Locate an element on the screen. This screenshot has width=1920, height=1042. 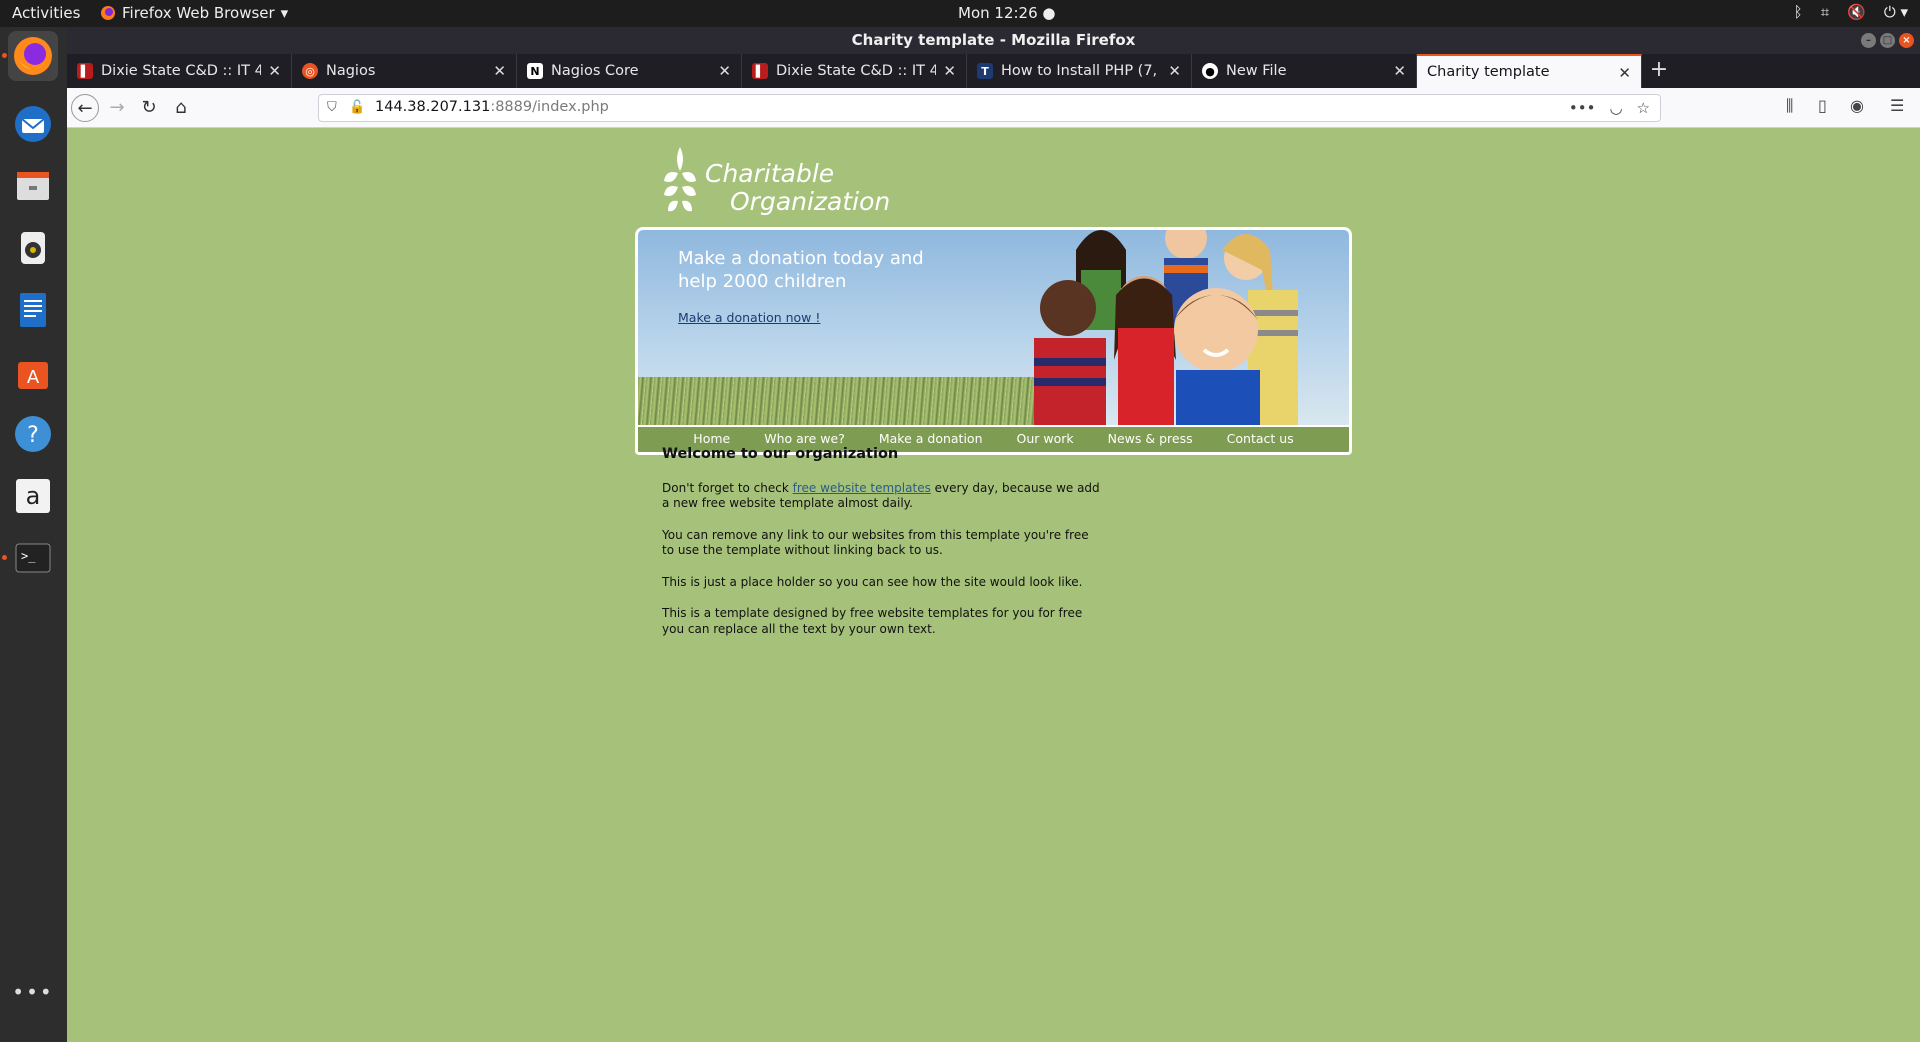
bluetooth-icon: ᛒ is located at coordinates (1798, 12).